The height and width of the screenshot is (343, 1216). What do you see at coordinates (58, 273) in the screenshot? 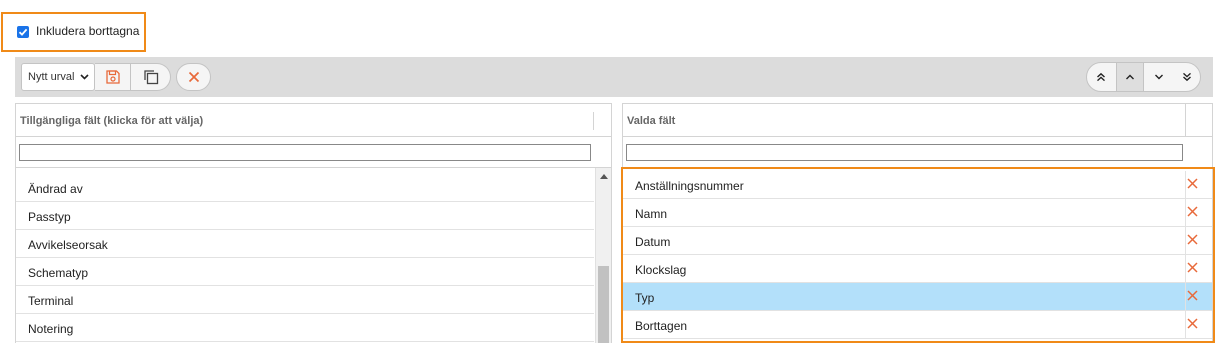
I see `list-item-label: Schematyp` at bounding box center [58, 273].